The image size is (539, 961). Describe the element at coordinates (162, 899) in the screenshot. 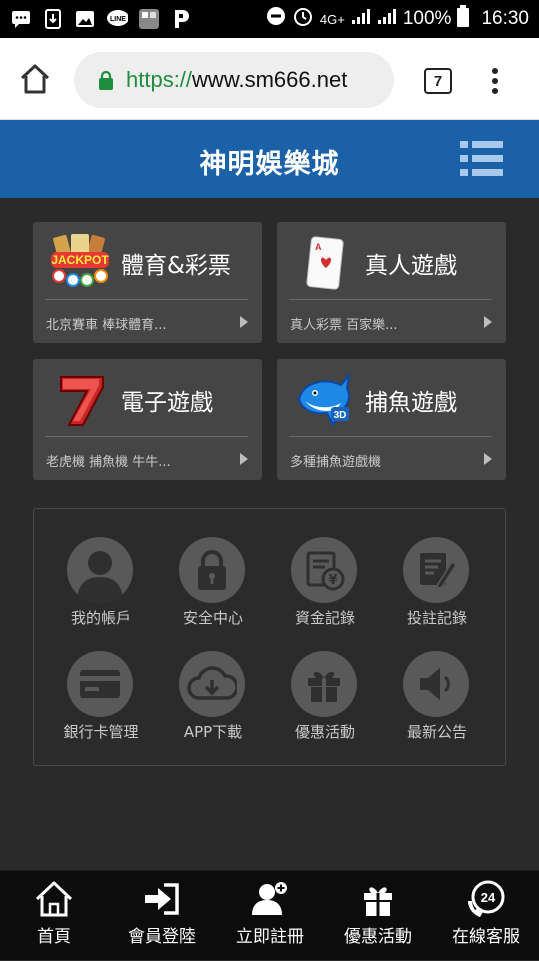

I see `login-icon` at that location.